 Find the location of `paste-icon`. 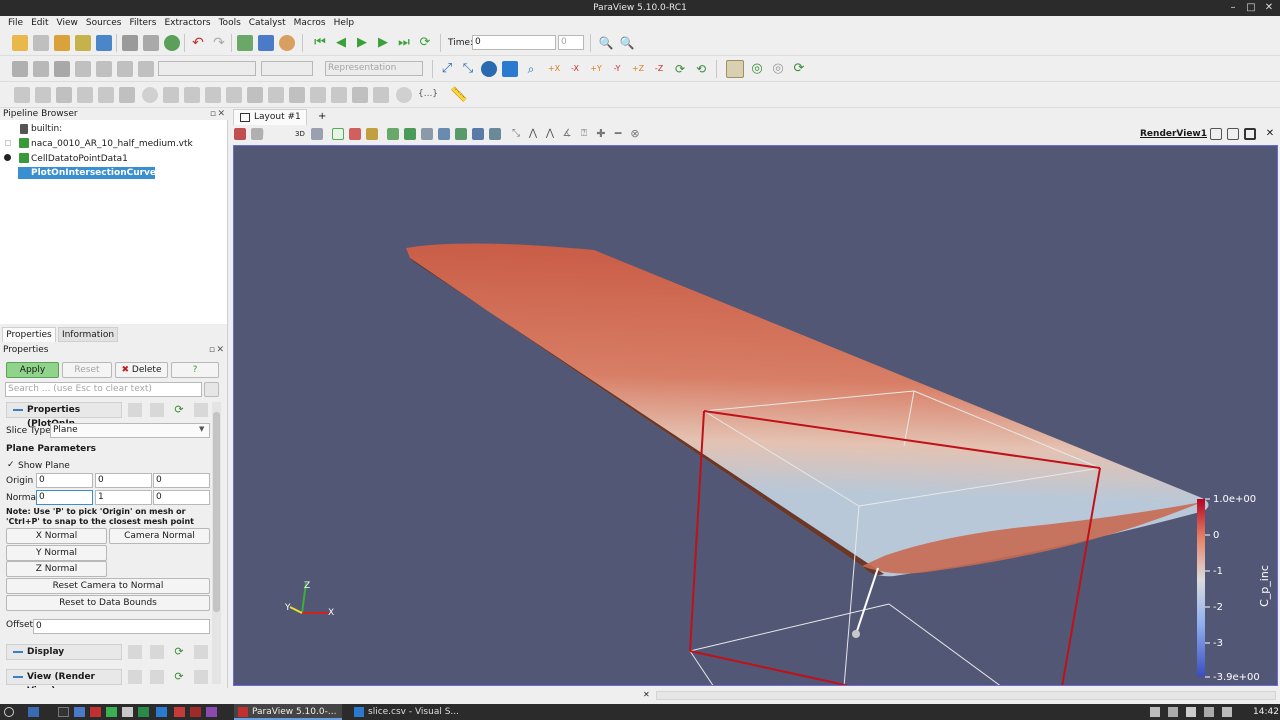

paste-icon is located at coordinates (157, 652).